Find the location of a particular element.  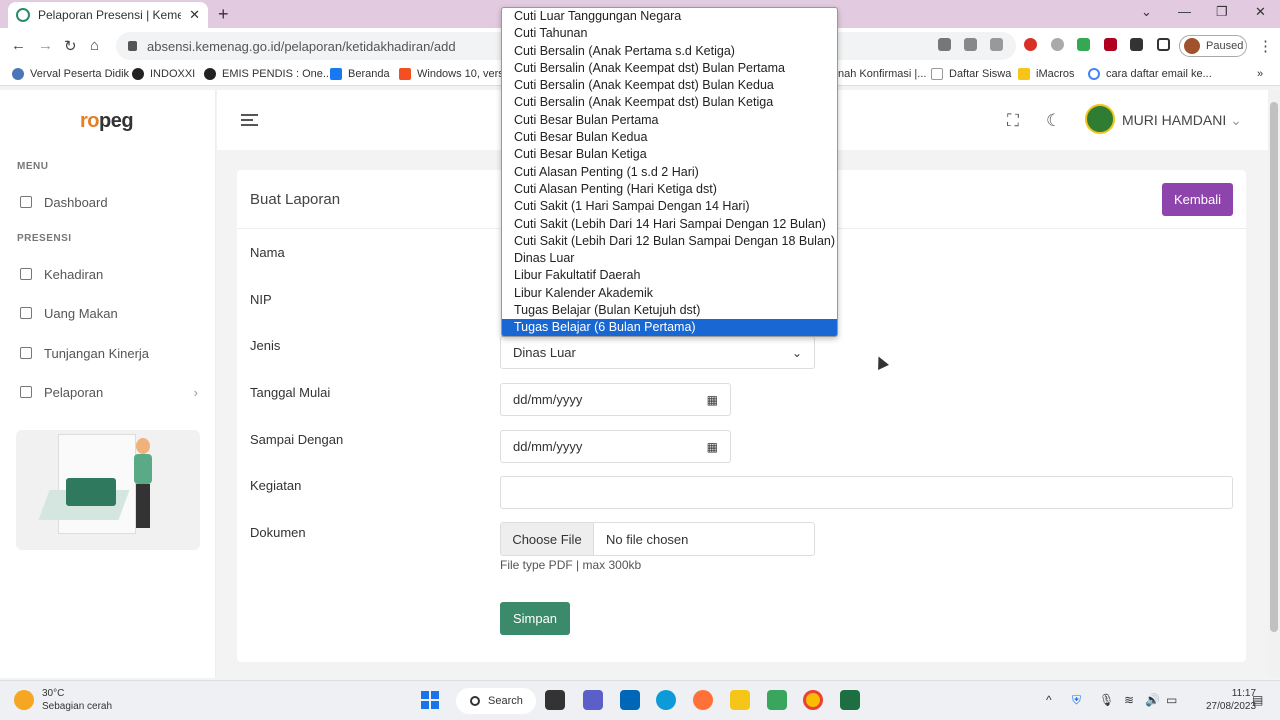

new-tab-button: + is located at coordinates (223, 14).